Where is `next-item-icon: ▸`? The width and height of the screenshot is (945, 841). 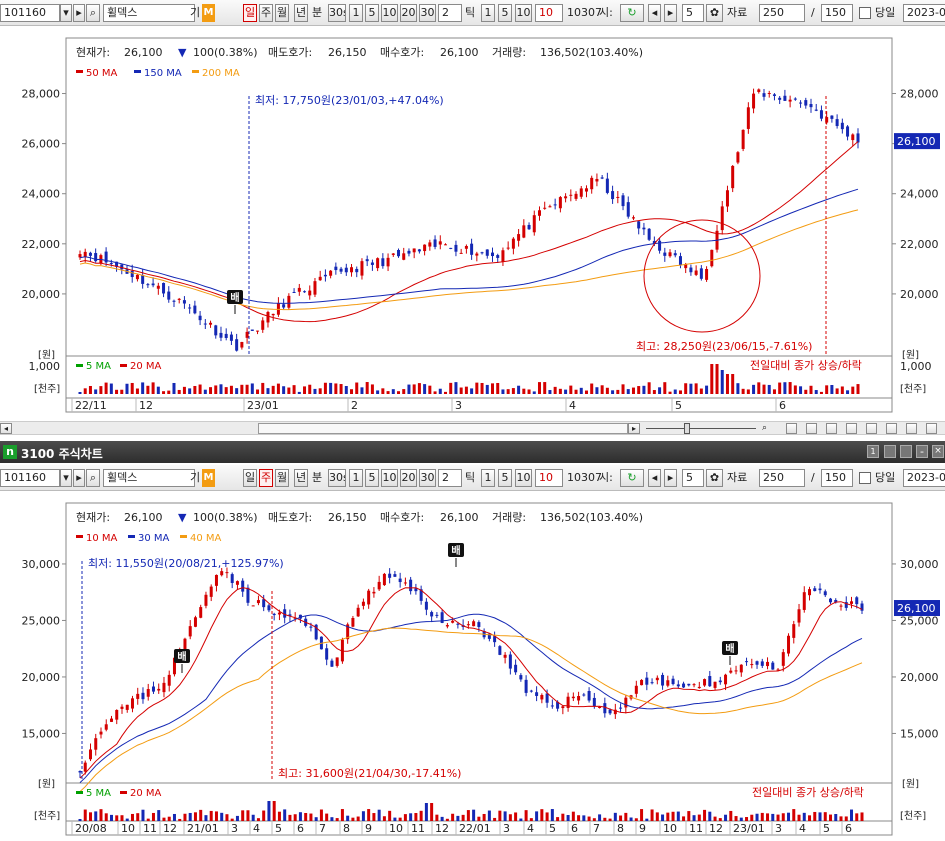
next-item-icon: ▸ is located at coordinates (79, 478).